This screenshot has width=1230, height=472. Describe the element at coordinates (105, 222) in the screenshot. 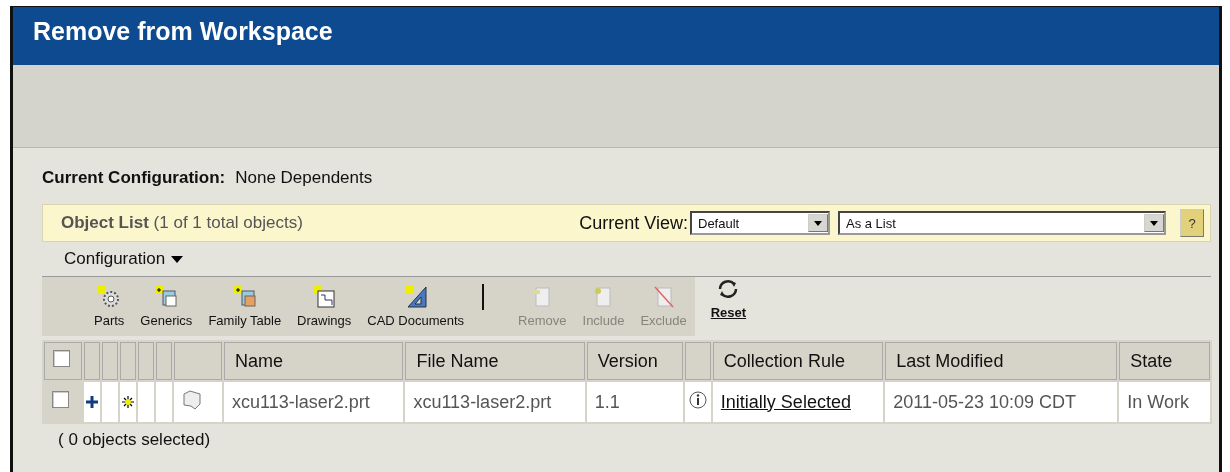

I see `object-list-title: Object List` at that location.